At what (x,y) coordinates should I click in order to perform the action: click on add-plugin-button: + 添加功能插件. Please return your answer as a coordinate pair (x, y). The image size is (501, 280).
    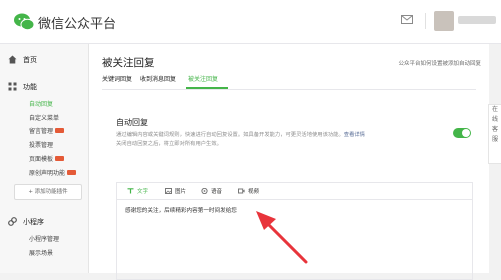
    Looking at the image, I should click on (48, 192).